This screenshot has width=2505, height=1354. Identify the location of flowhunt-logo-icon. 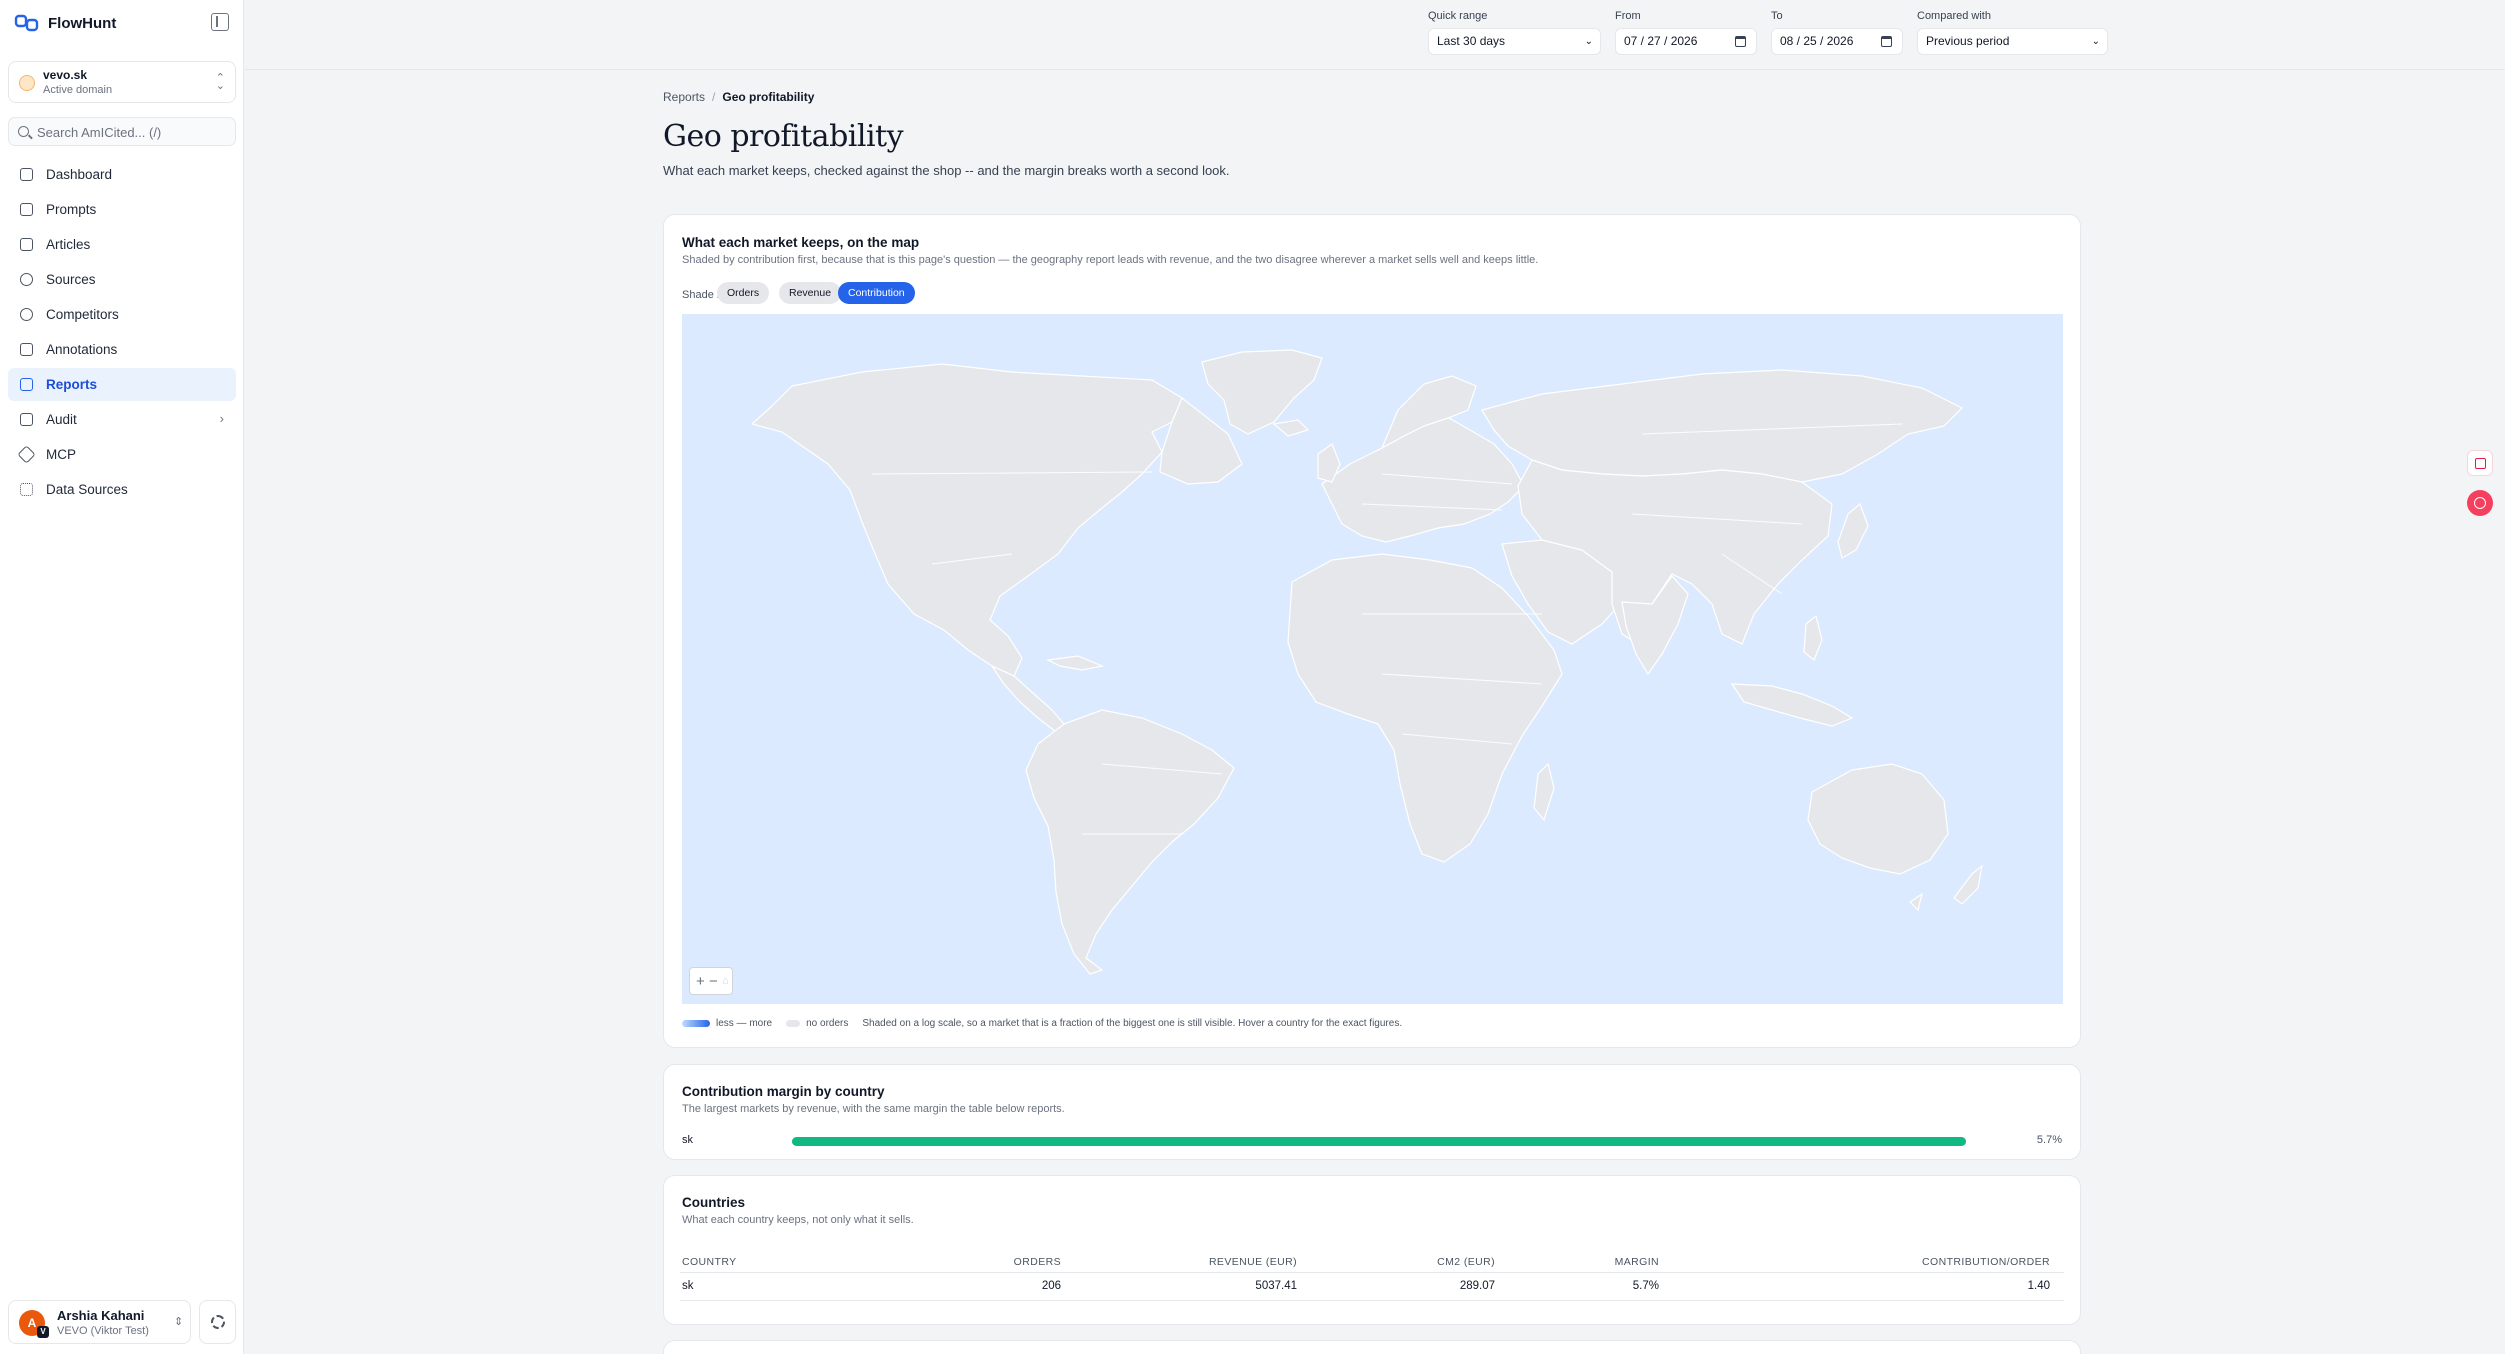
(26, 23).